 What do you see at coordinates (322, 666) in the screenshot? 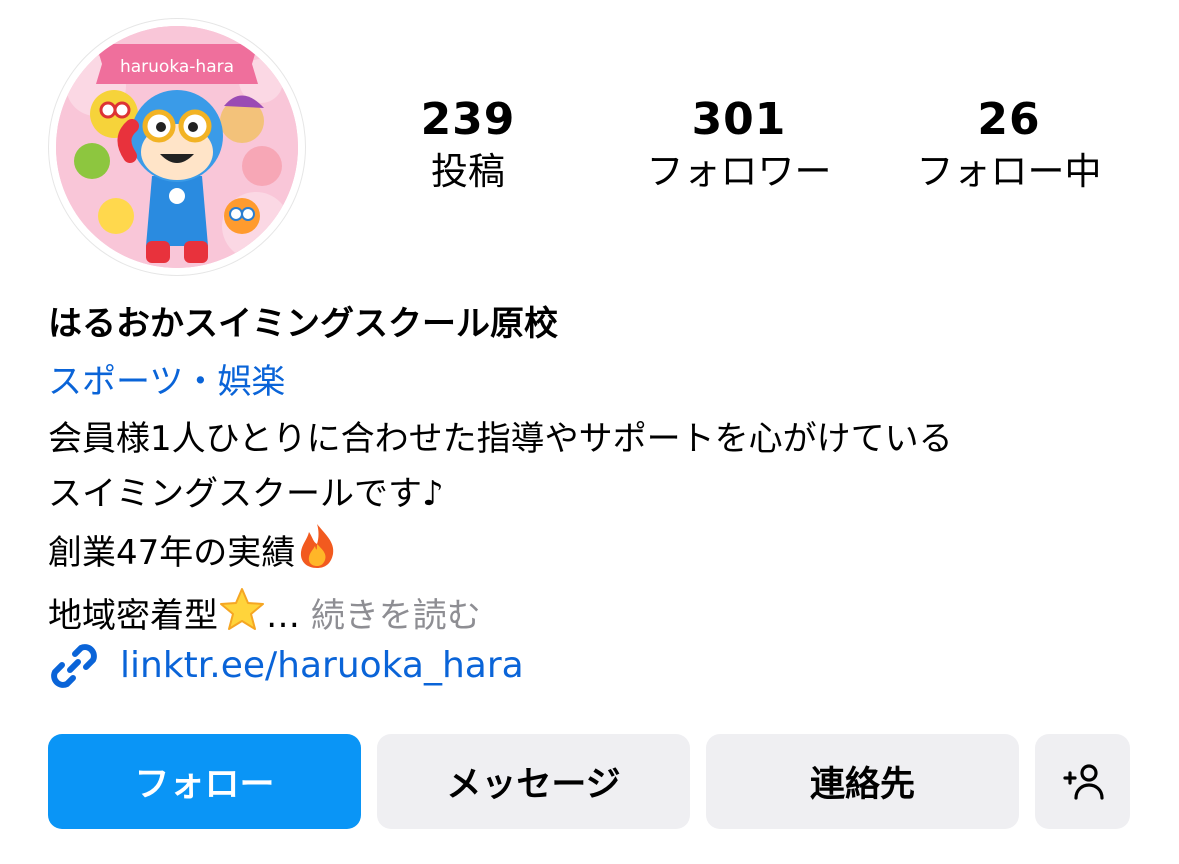
I see `link-text: linktr.ee/haruoka_hara` at bounding box center [322, 666].